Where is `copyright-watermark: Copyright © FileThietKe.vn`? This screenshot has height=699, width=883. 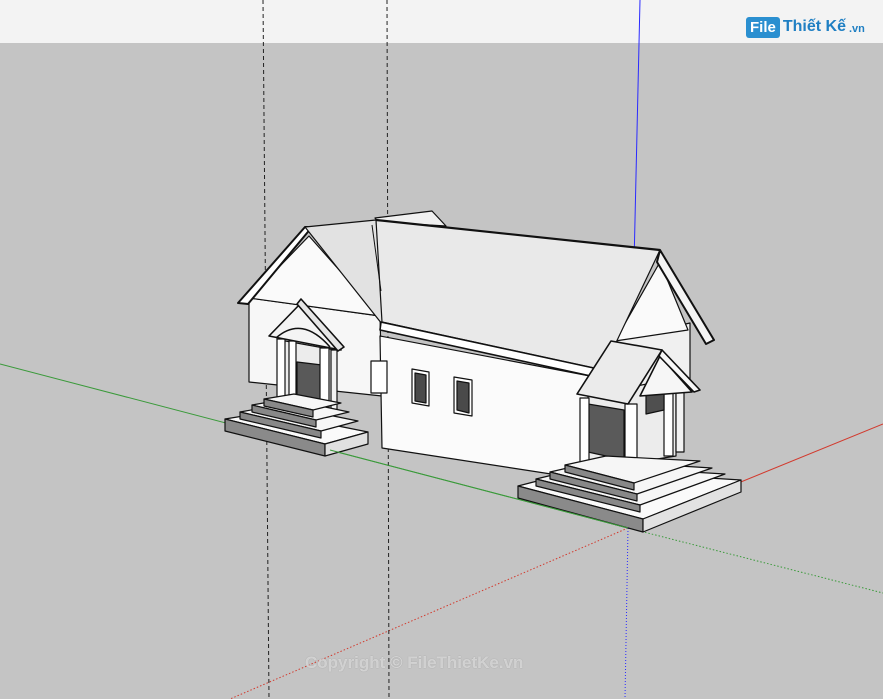
copyright-watermark: Copyright © FileThietKe.vn is located at coordinates (414, 662).